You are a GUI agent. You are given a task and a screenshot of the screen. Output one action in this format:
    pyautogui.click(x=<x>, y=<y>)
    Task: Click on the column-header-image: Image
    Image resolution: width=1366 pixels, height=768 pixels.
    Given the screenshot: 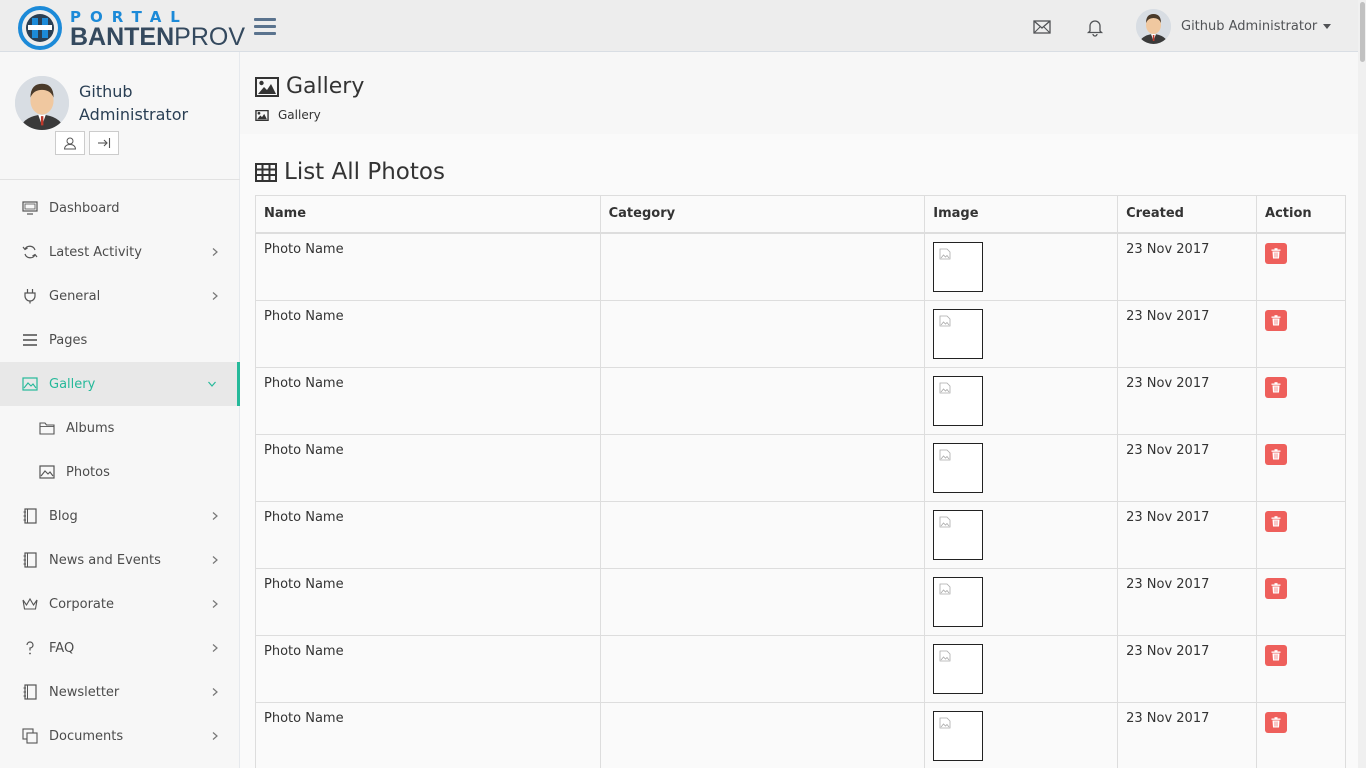 What is the action you would take?
    pyautogui.click(x=1021, y=214)
    